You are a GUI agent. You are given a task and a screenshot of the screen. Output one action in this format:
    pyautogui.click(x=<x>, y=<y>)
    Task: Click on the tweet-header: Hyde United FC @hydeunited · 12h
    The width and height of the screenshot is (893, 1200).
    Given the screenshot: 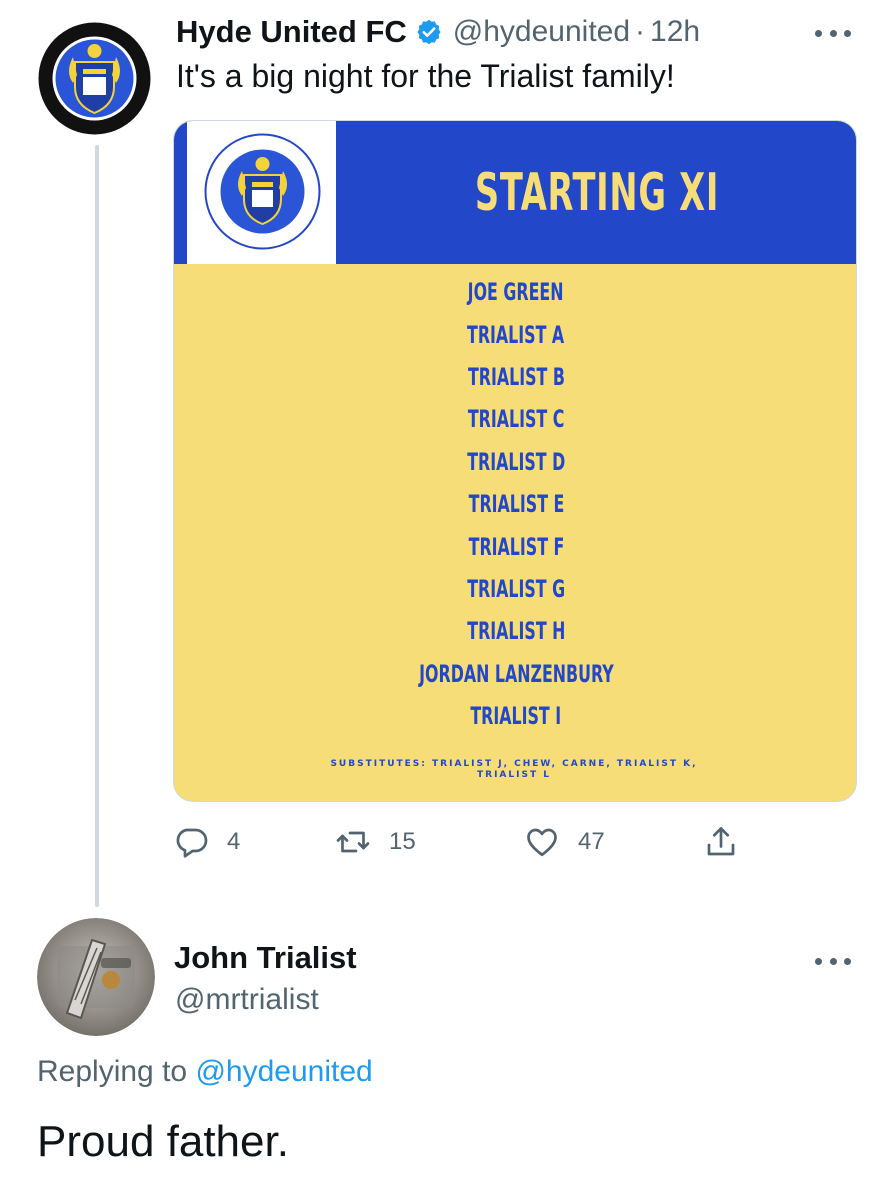 What is the action you would take?
    pyautogui.click(x=438, y=32)
    